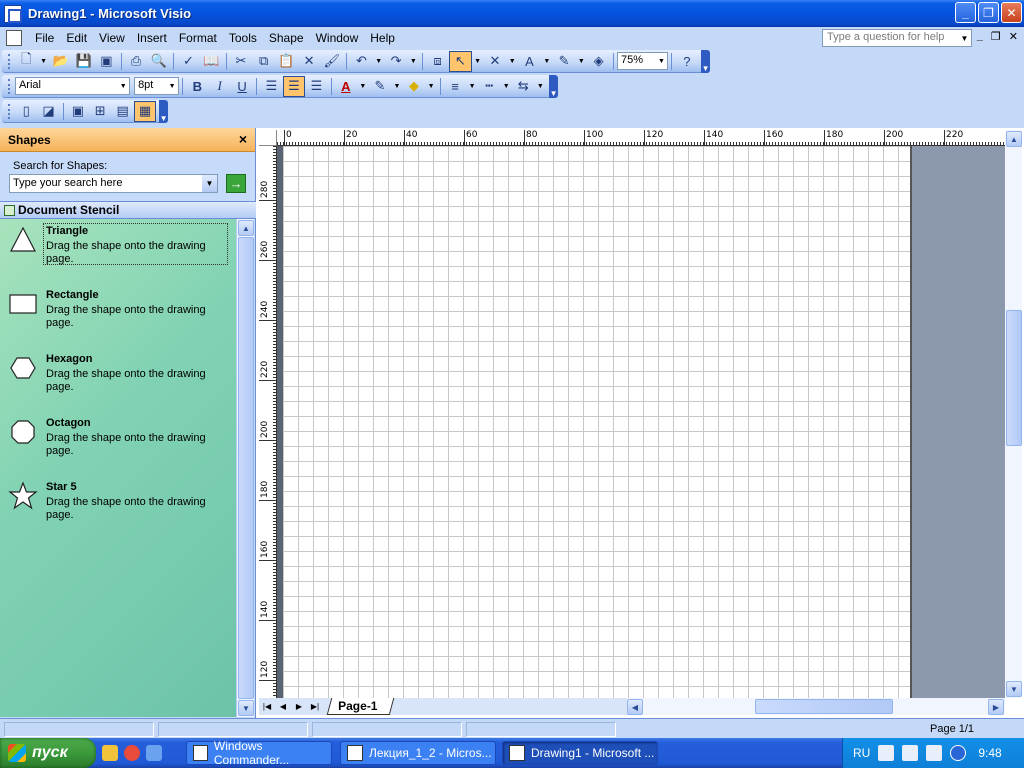  What do you see at coordinates (271, 86) in the screenshot?
I see `align-left-icon: ☰` at bounding box center [271, 86].